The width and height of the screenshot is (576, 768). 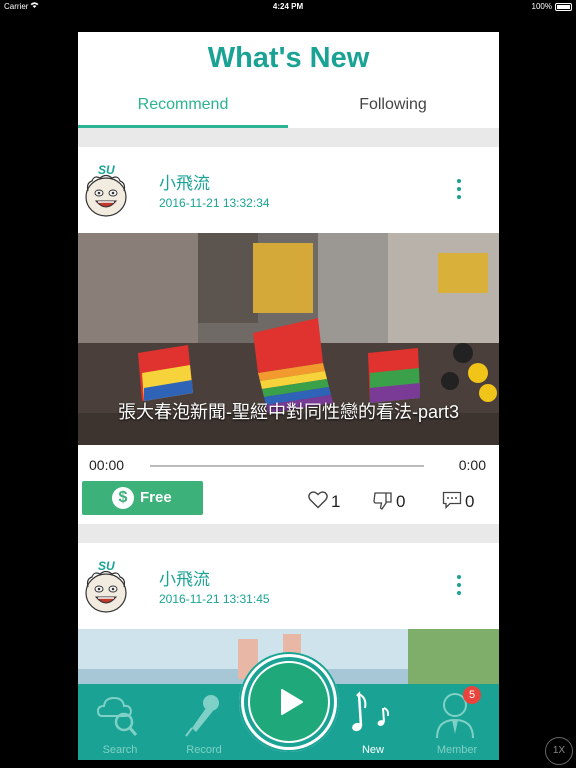 I want to click on header: What's New Recommend Following, so click(x=288, y=80).